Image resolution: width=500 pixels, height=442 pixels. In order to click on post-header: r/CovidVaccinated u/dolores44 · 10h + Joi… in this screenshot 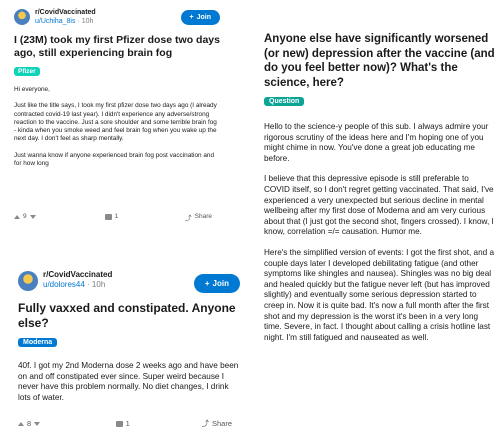, I will do `click(129, 281)`.